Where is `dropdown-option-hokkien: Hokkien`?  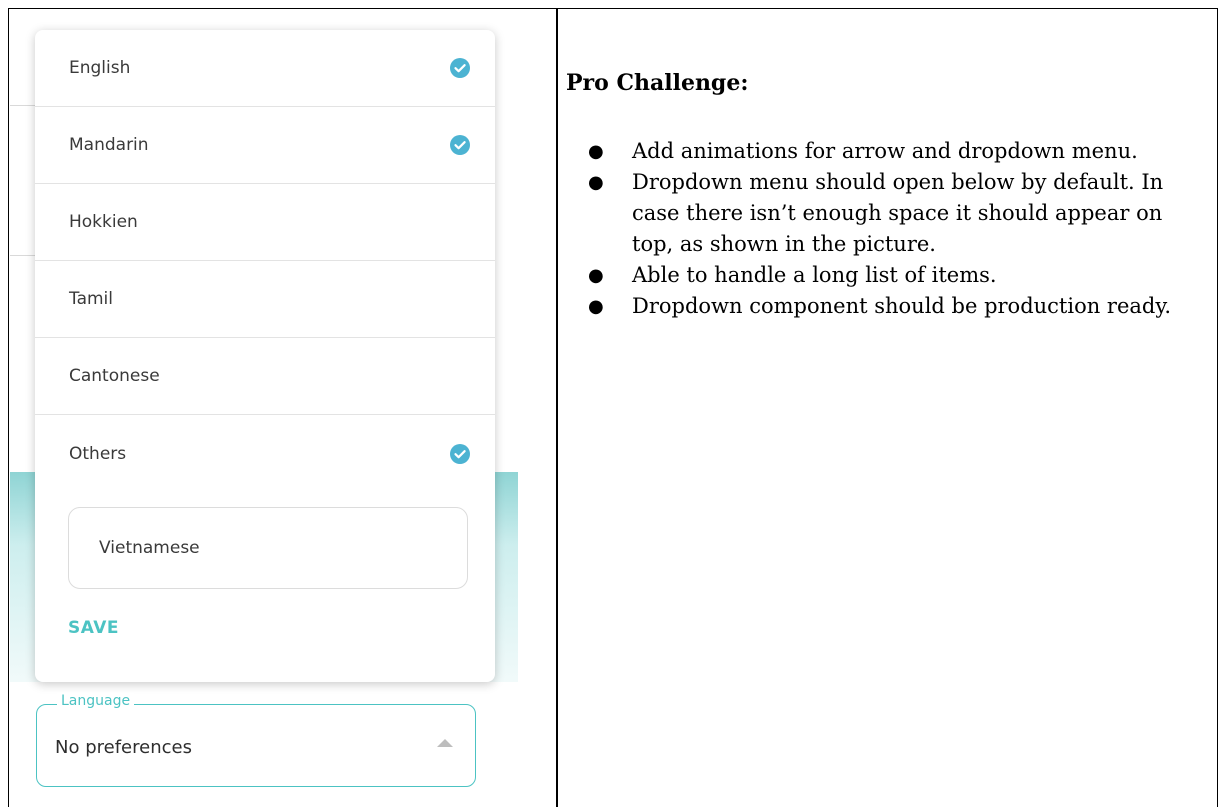
dropdown-option-hokkien: Hokkien is located at coordinates (265, 222).